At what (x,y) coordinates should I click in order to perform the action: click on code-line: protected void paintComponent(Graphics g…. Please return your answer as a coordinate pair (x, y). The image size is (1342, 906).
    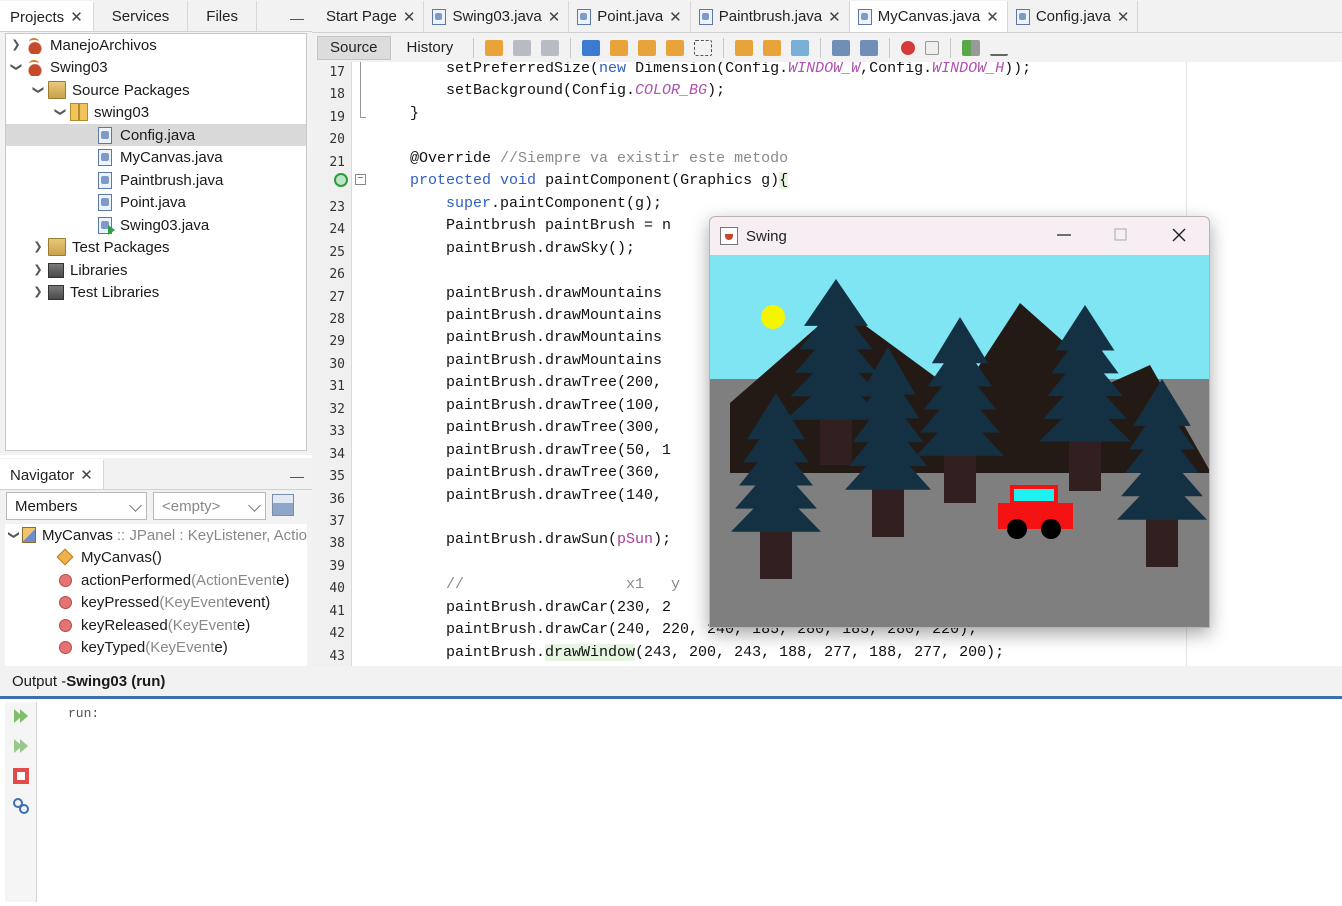
    Looking at the image, I should click on (581, 181).